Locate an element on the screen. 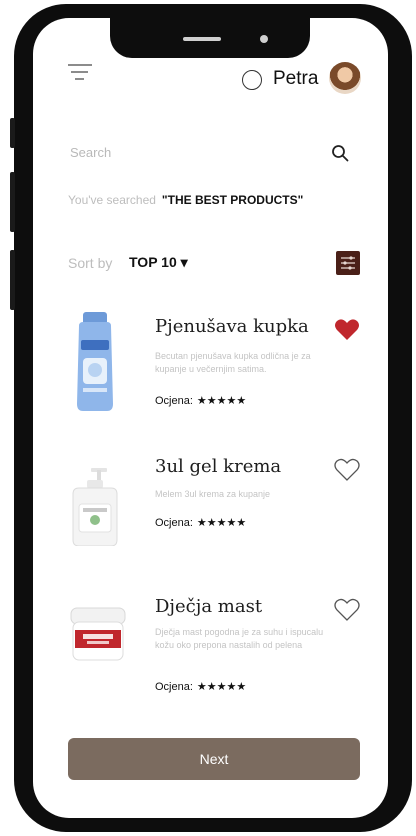 The width and height of the screenshot is (416, 836). status-toggle is located at coordinates (252, 80).